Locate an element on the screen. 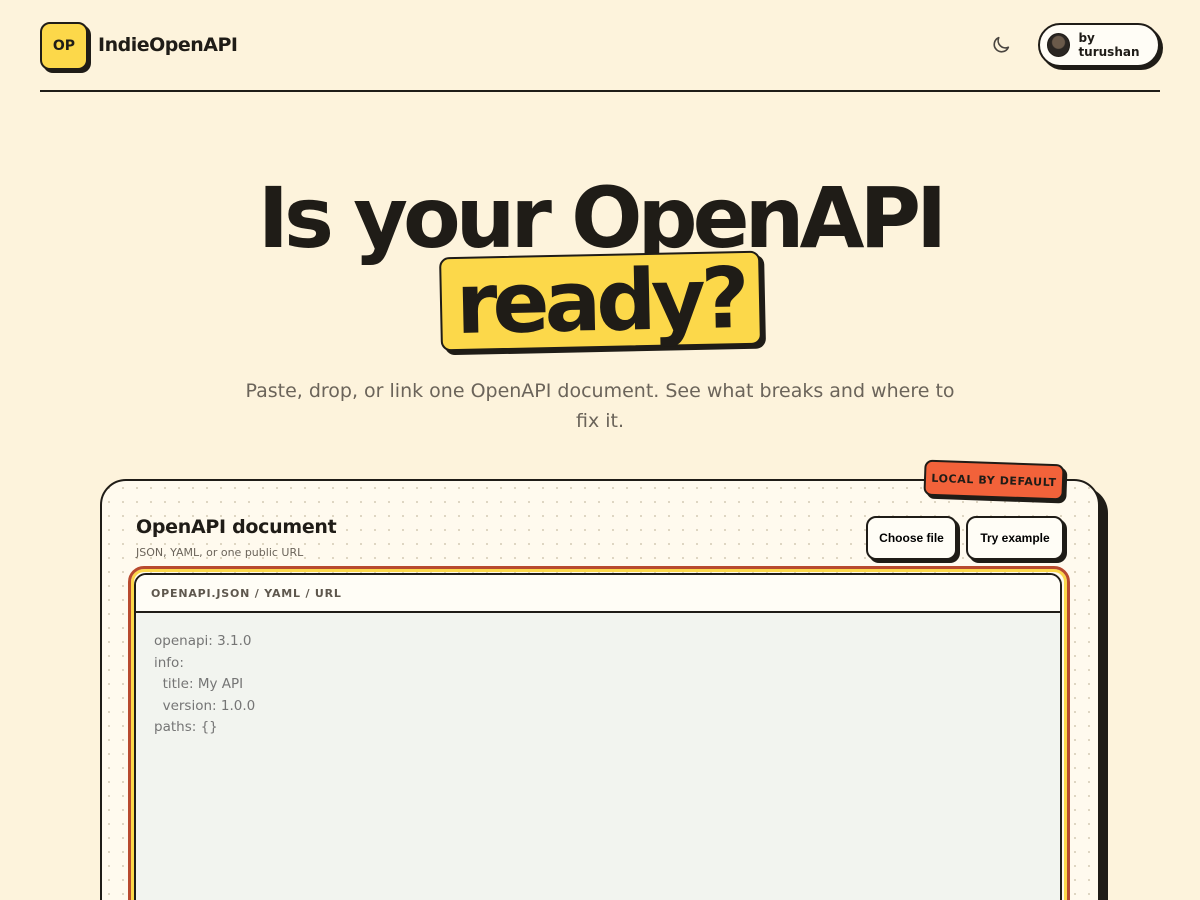 This screenshot has width=1200, height=900. author-button: by turushan is located at coordinates (1099, 45).